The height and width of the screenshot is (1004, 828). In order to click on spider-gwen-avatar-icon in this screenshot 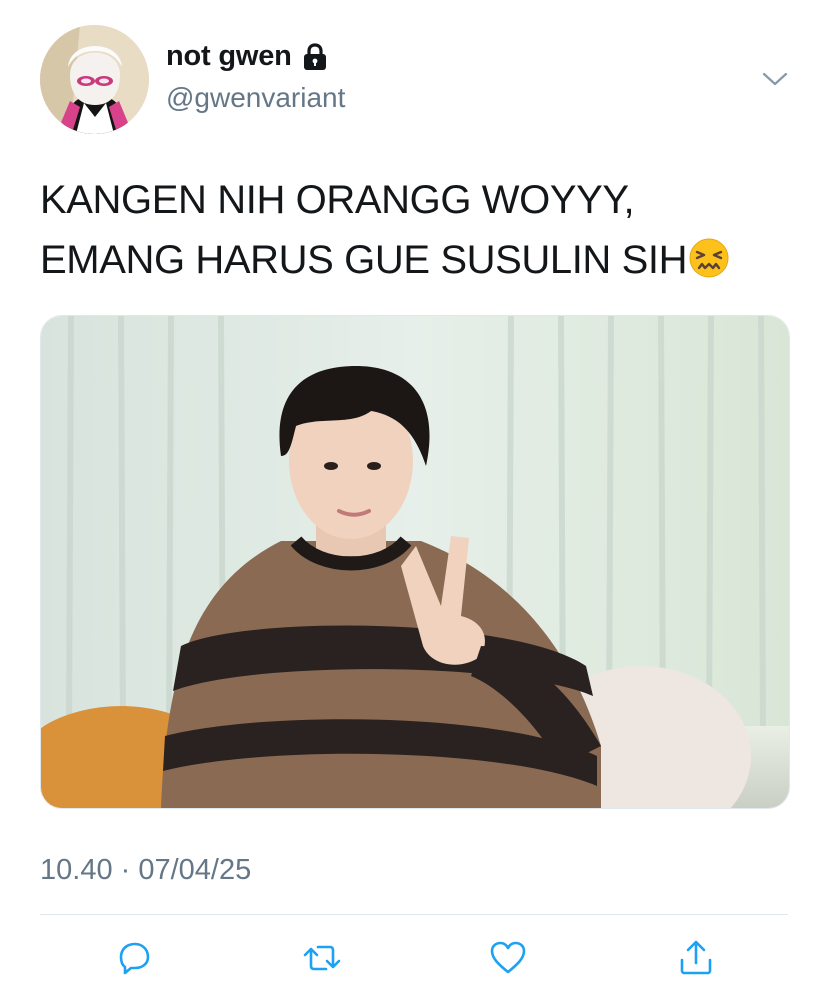, I will do `click(94, 79)`.